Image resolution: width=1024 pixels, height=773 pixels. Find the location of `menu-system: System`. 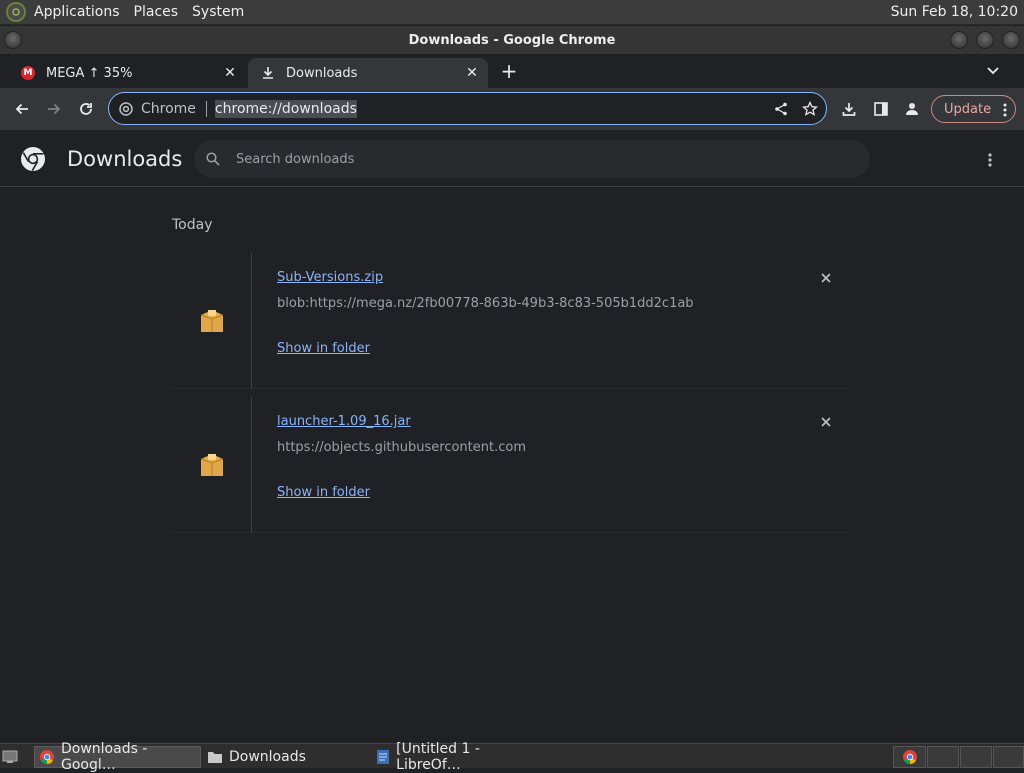

menu-system: System is located at coordinates (218, 12).